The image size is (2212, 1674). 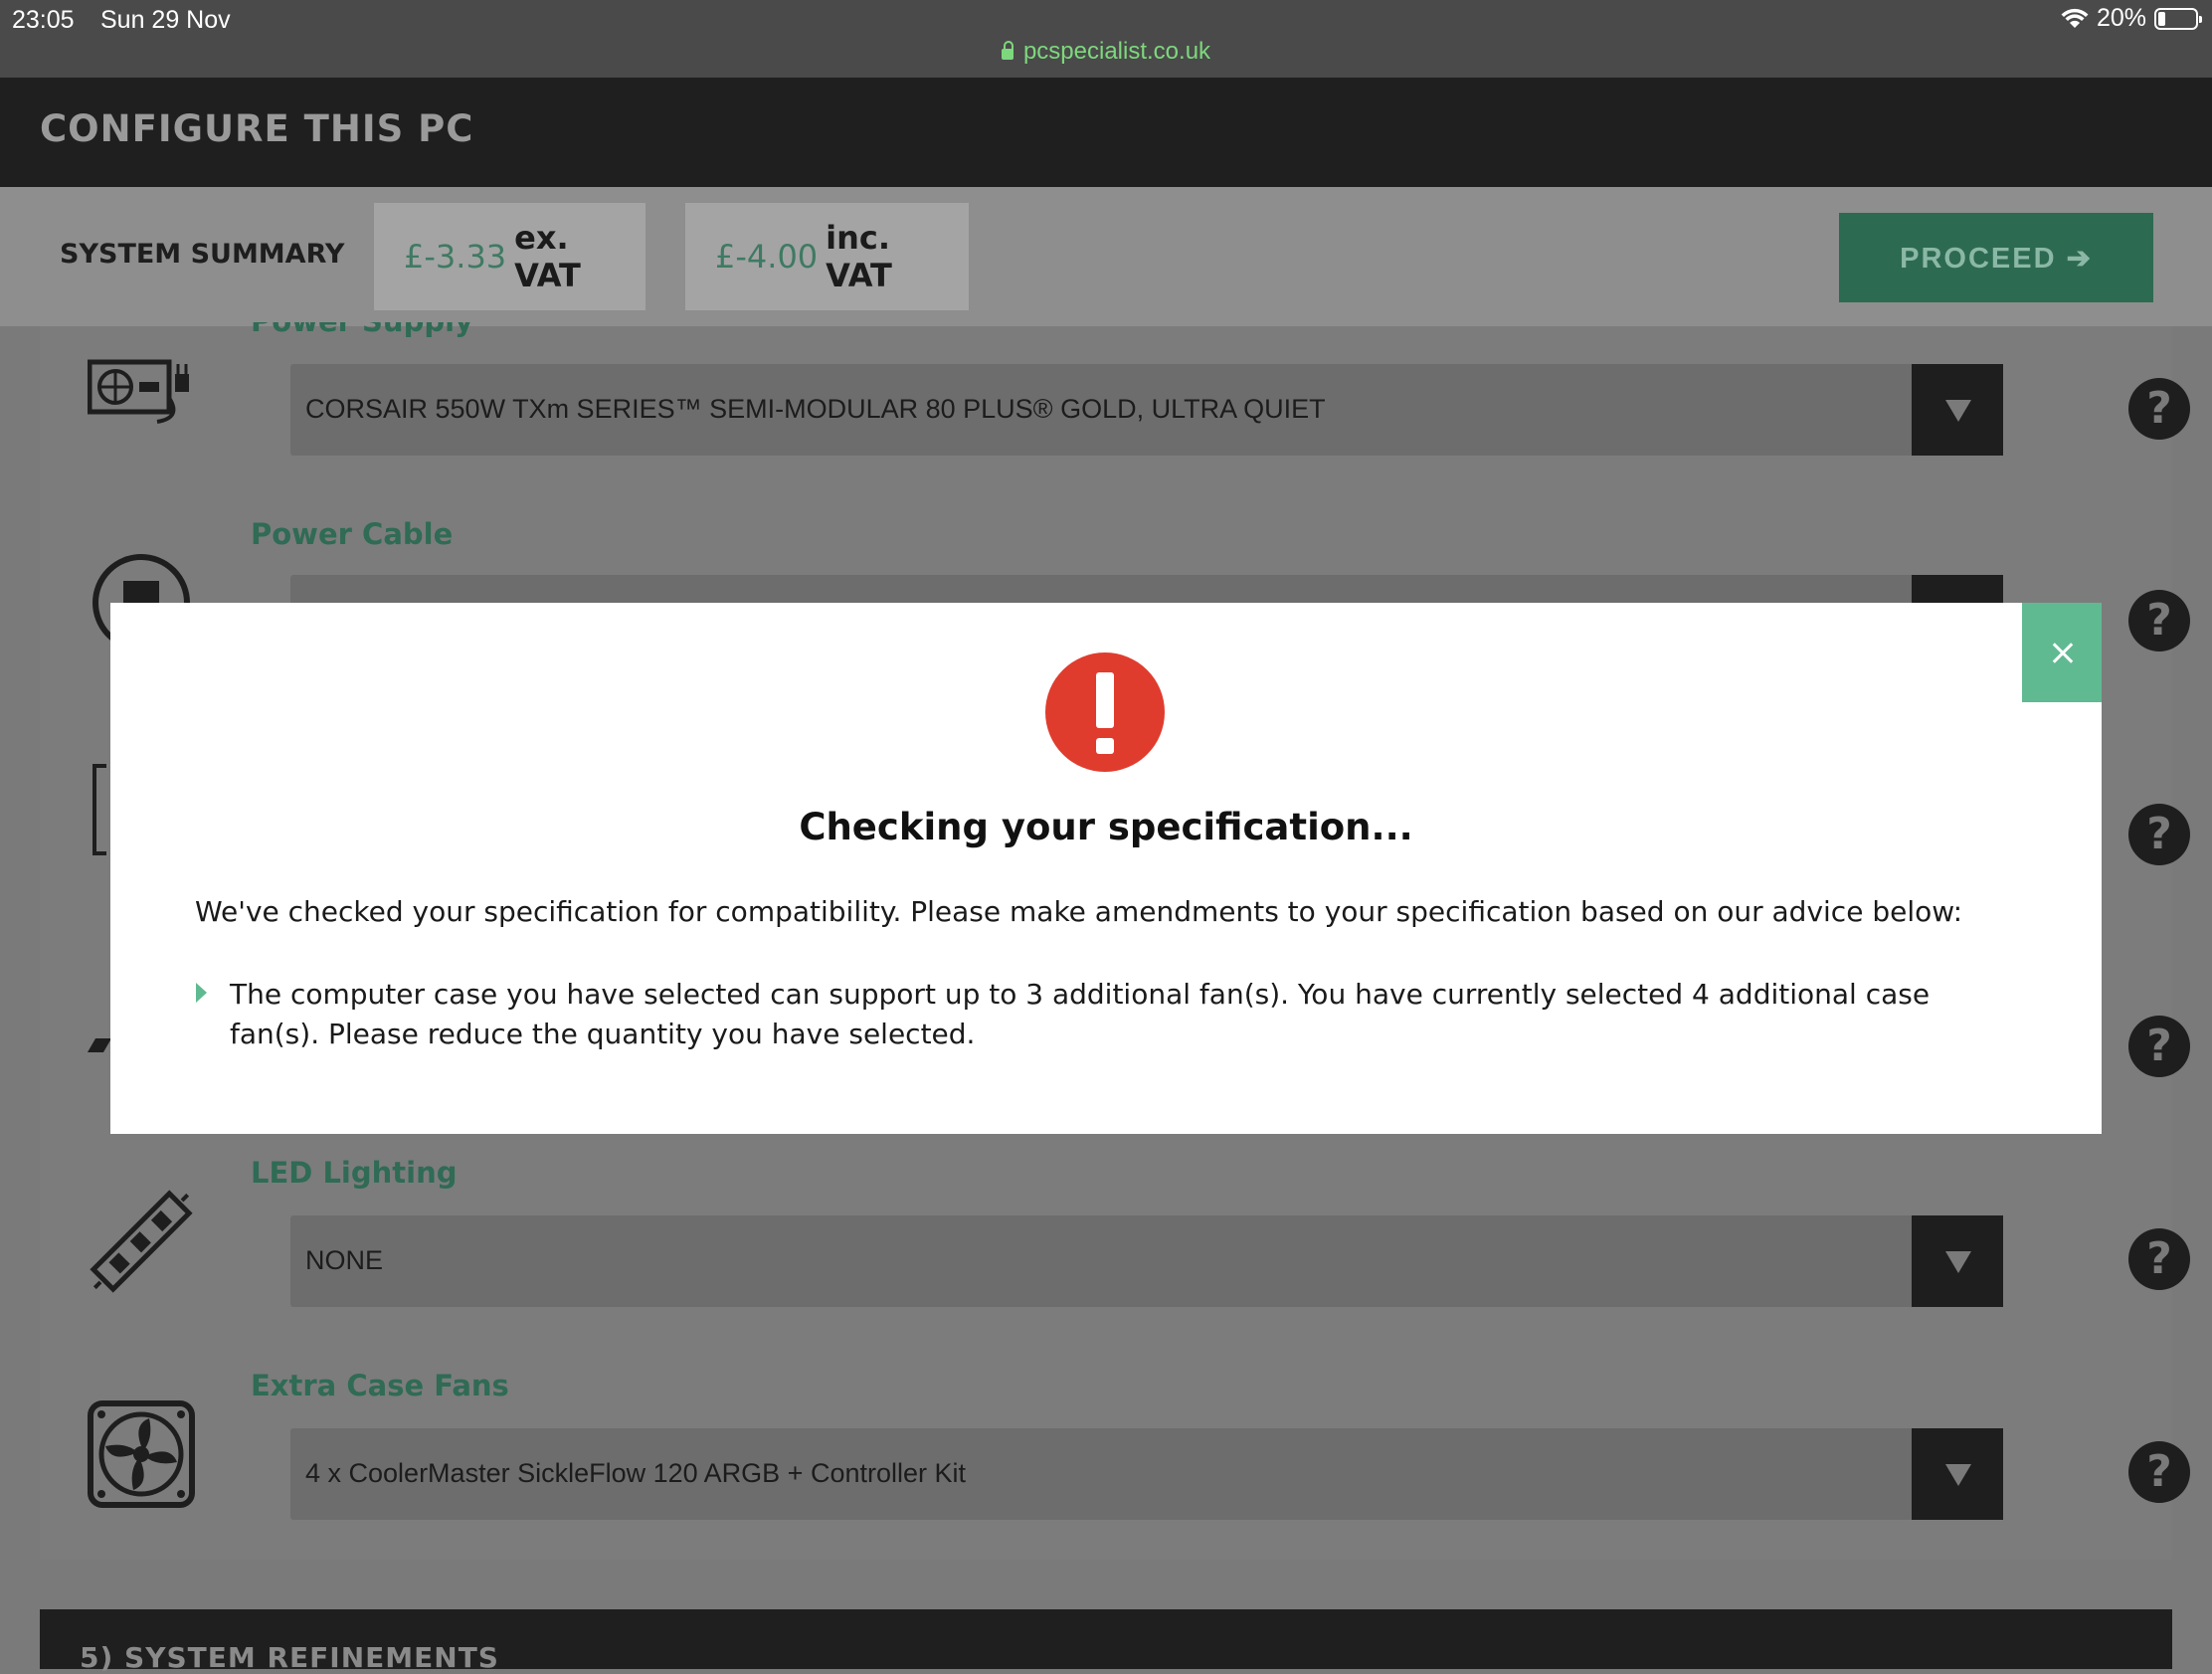 I want to click on led-lighting-value: NONE, so click(x=344, y=1260).